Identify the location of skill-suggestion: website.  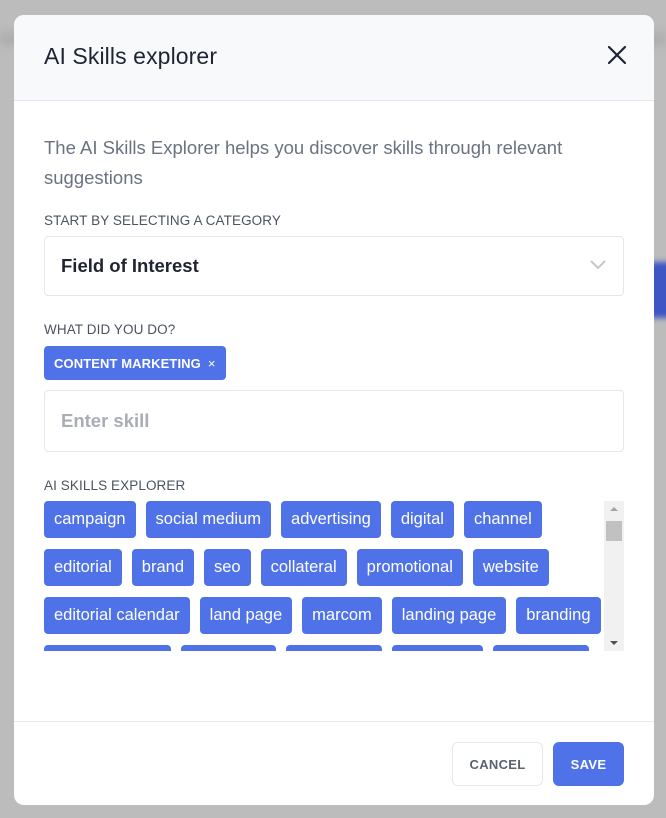
(510, 567).